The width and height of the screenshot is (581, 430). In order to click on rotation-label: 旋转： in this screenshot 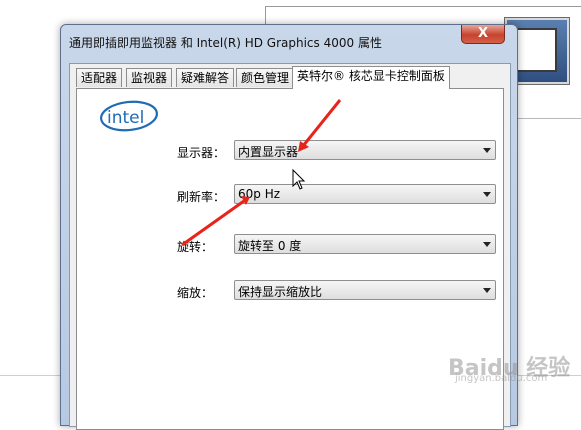, I will do `click(195, 247)`.